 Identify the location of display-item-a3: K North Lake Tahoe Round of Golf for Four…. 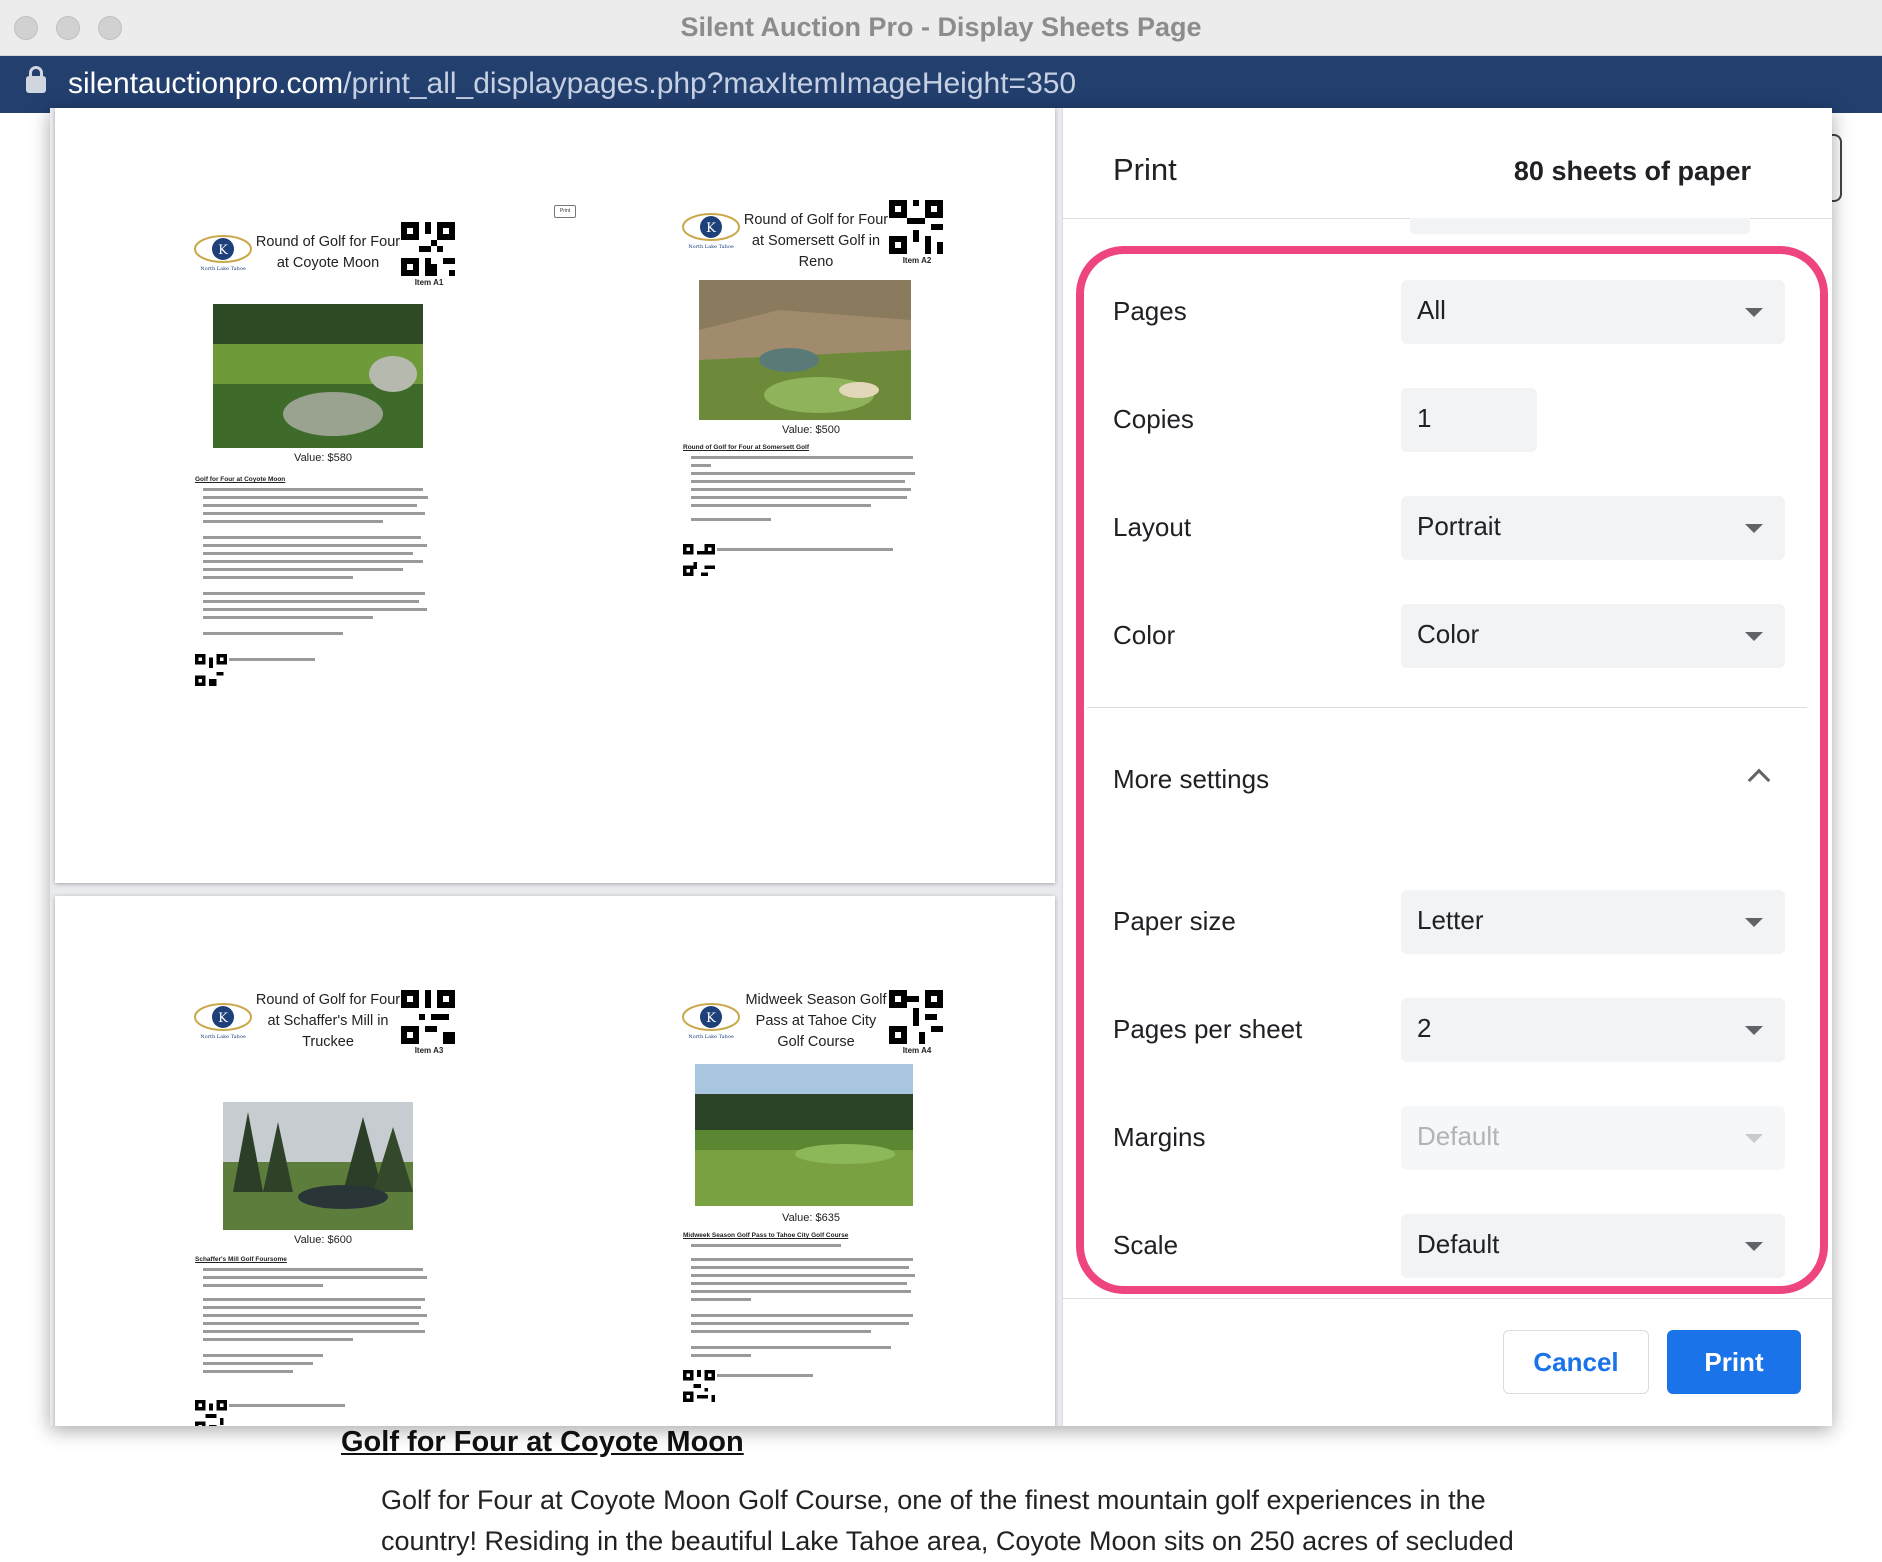
(358, 1208).